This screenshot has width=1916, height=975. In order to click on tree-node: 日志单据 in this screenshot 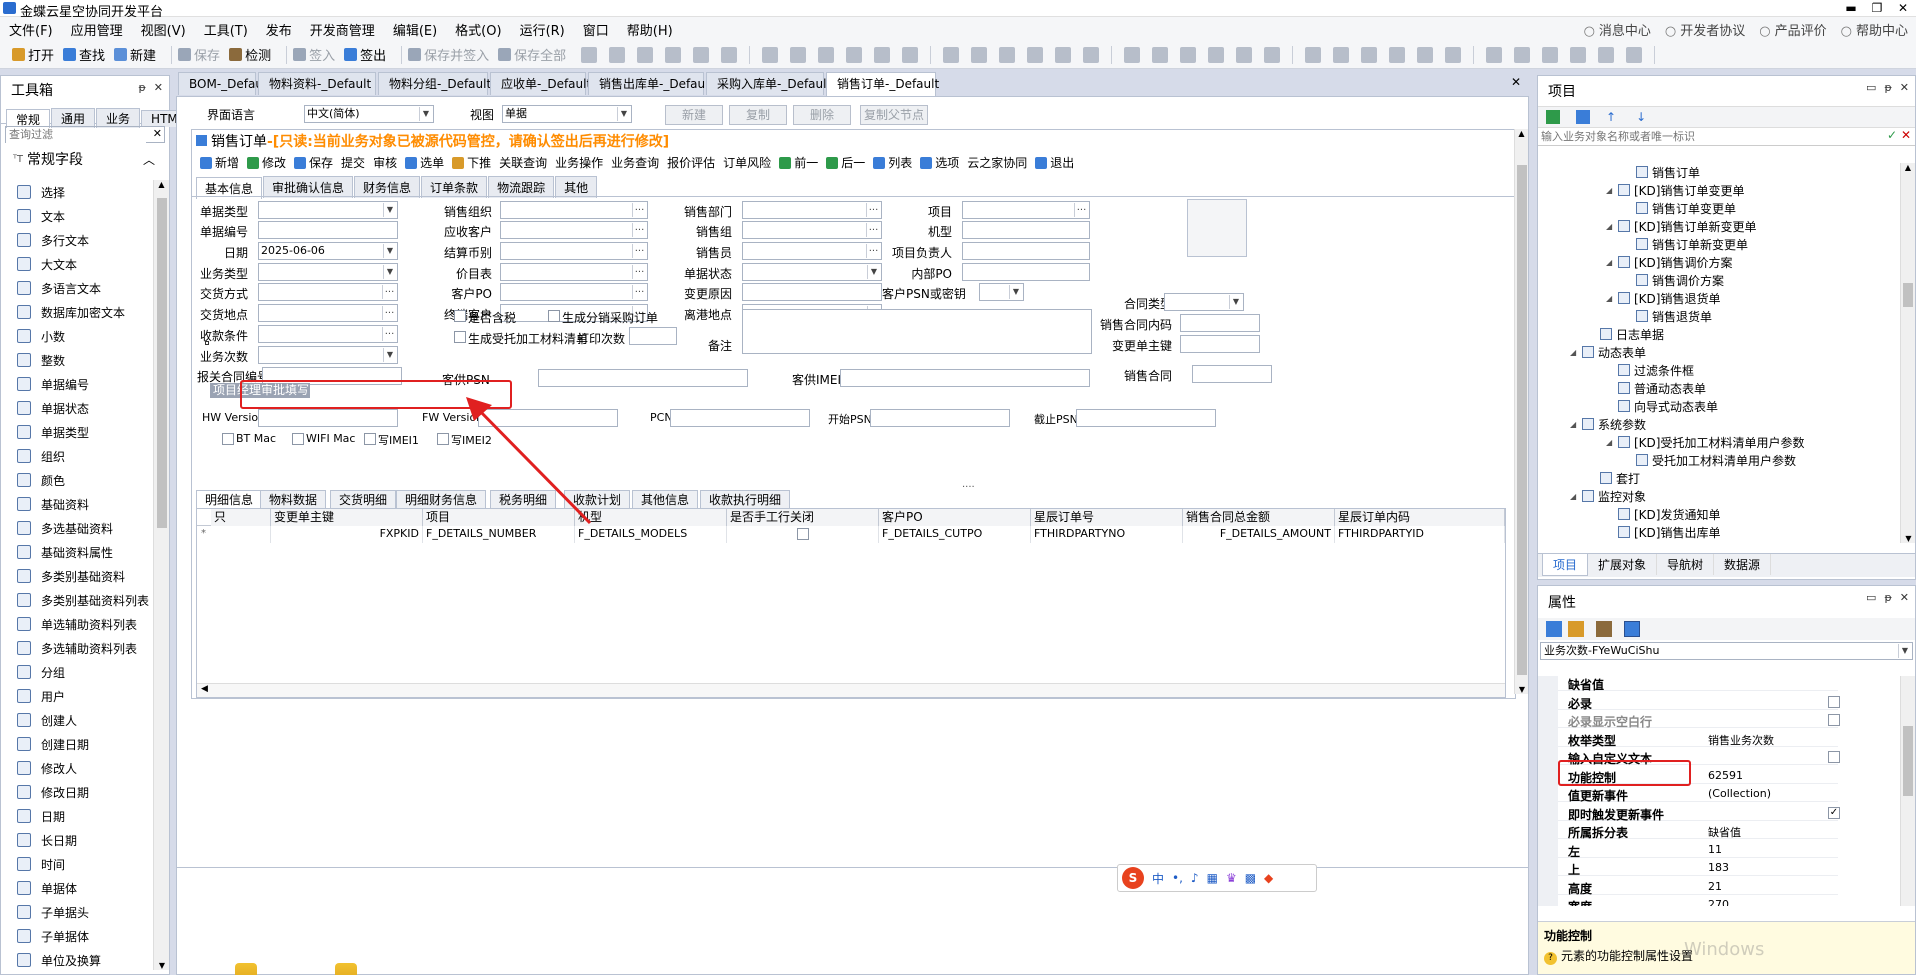, I will do `click(1626, 334)`.